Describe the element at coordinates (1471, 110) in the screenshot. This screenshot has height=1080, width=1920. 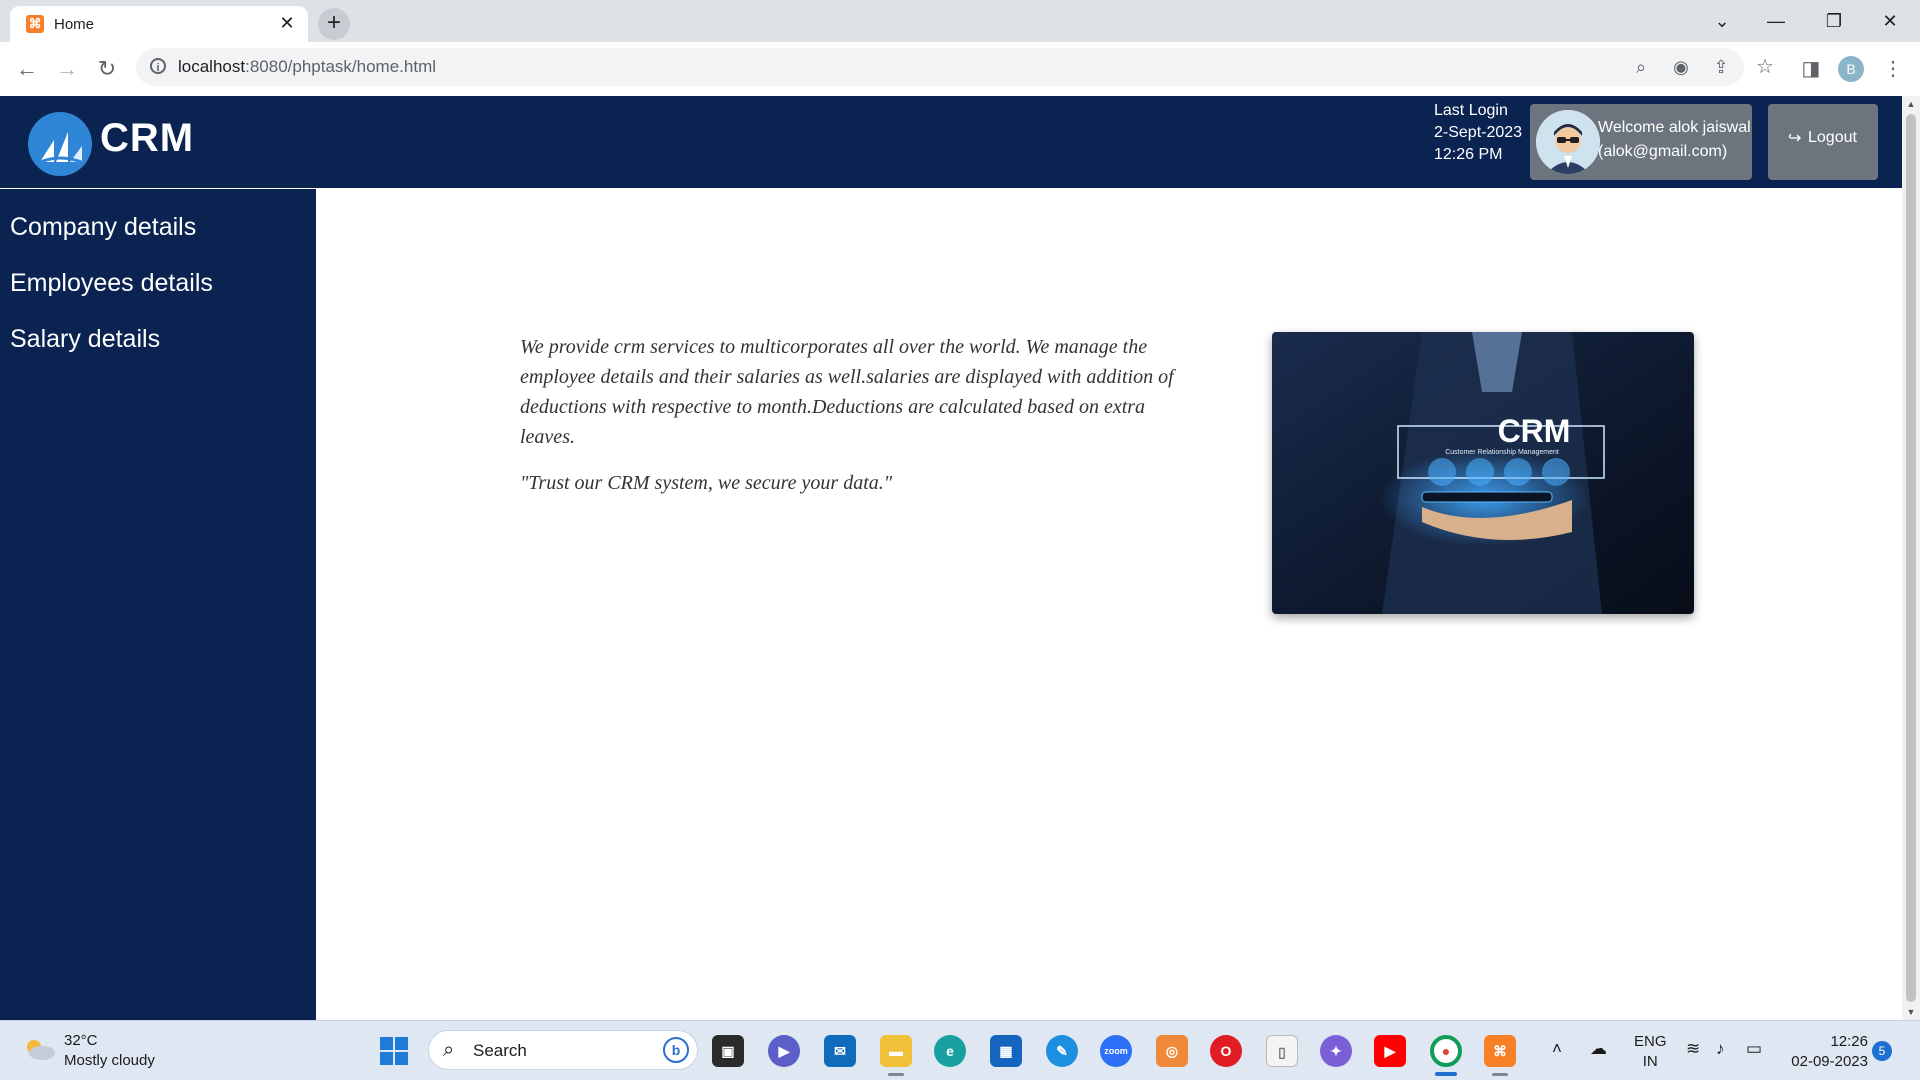
I see `last-login-label: Last Login` at that location.